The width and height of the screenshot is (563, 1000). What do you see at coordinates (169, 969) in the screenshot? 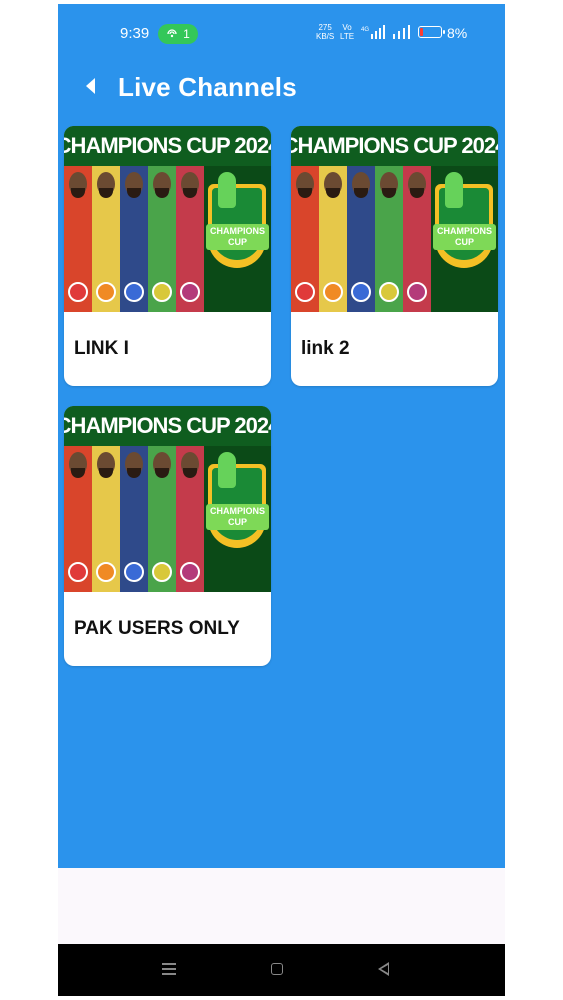
I see `menu-icon` at bounding box center [169, 969].